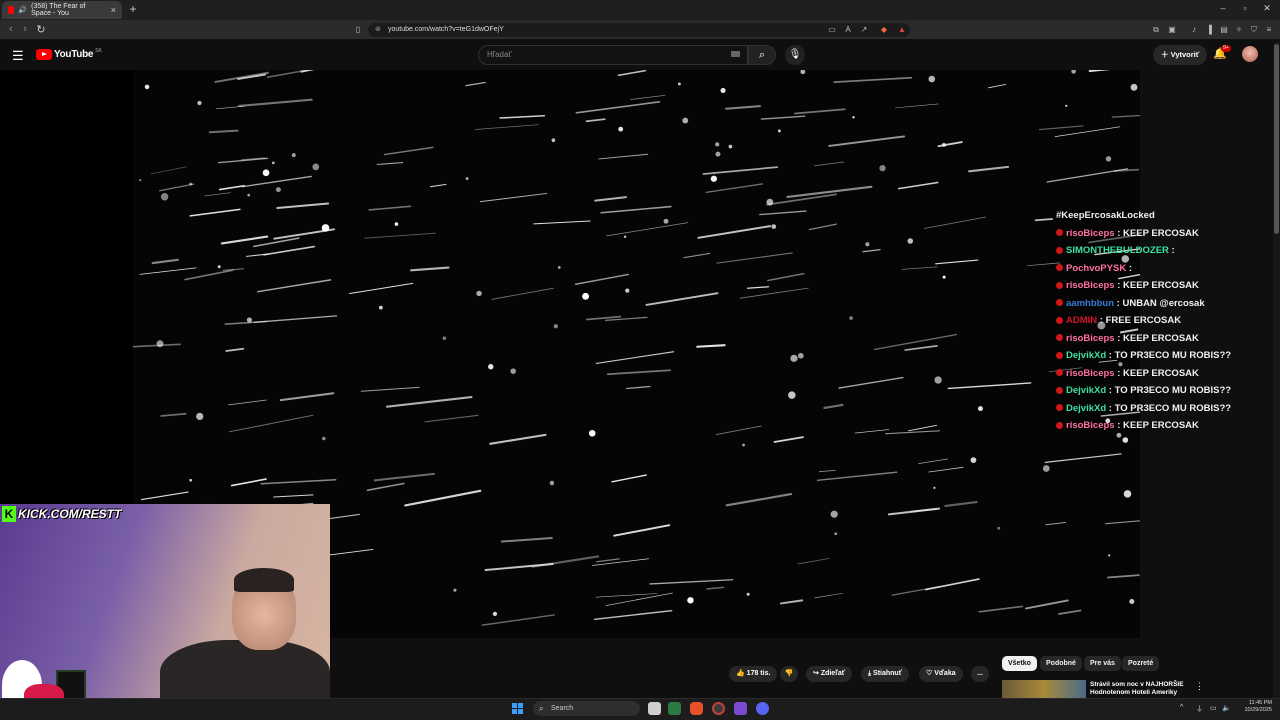 This screenshot has height=720, width=1280. What do you see at coordinates (133, 9) in the screenshot?
I see `new-tab-button: +` at bounding box center [133, 9].